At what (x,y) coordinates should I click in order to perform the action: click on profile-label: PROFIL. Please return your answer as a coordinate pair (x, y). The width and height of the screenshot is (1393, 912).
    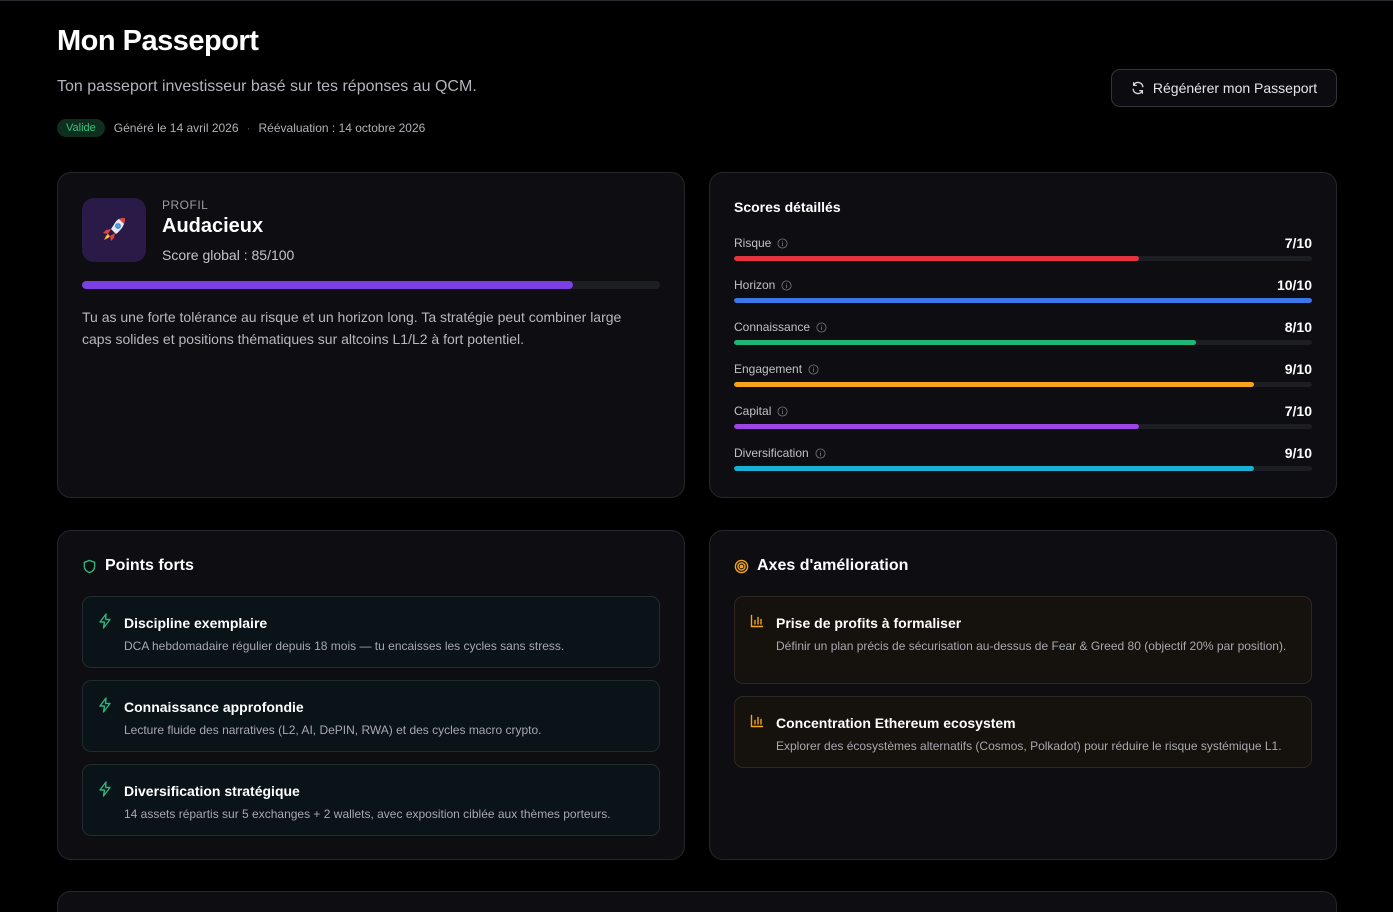
    Looking at the image, I should click on (185, 205).